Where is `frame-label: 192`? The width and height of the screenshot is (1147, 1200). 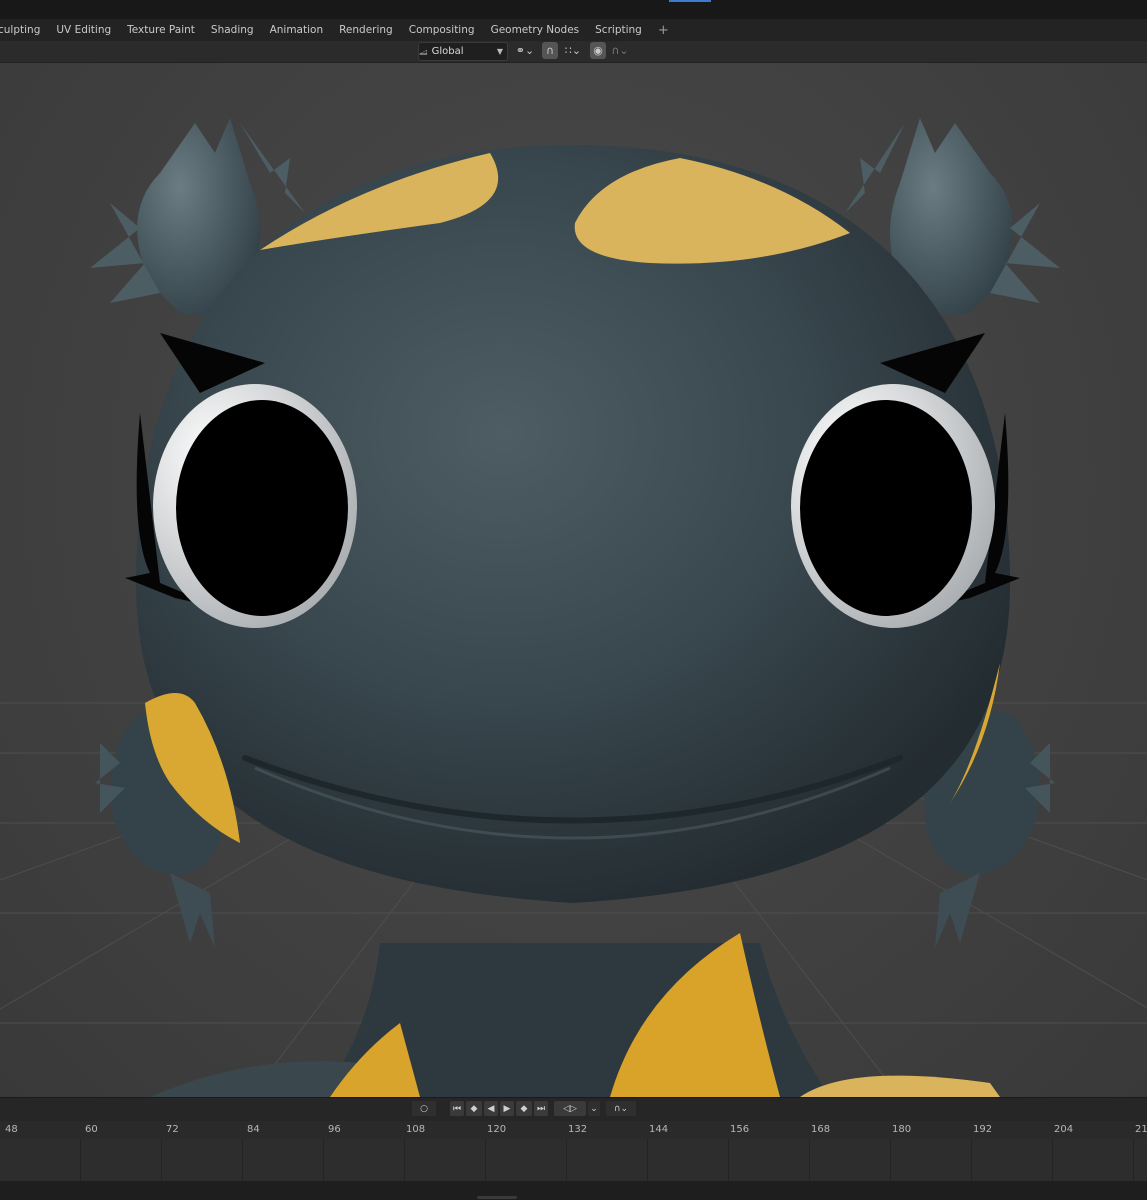 frame-label: 192 is located at coordinates (983, 1129).